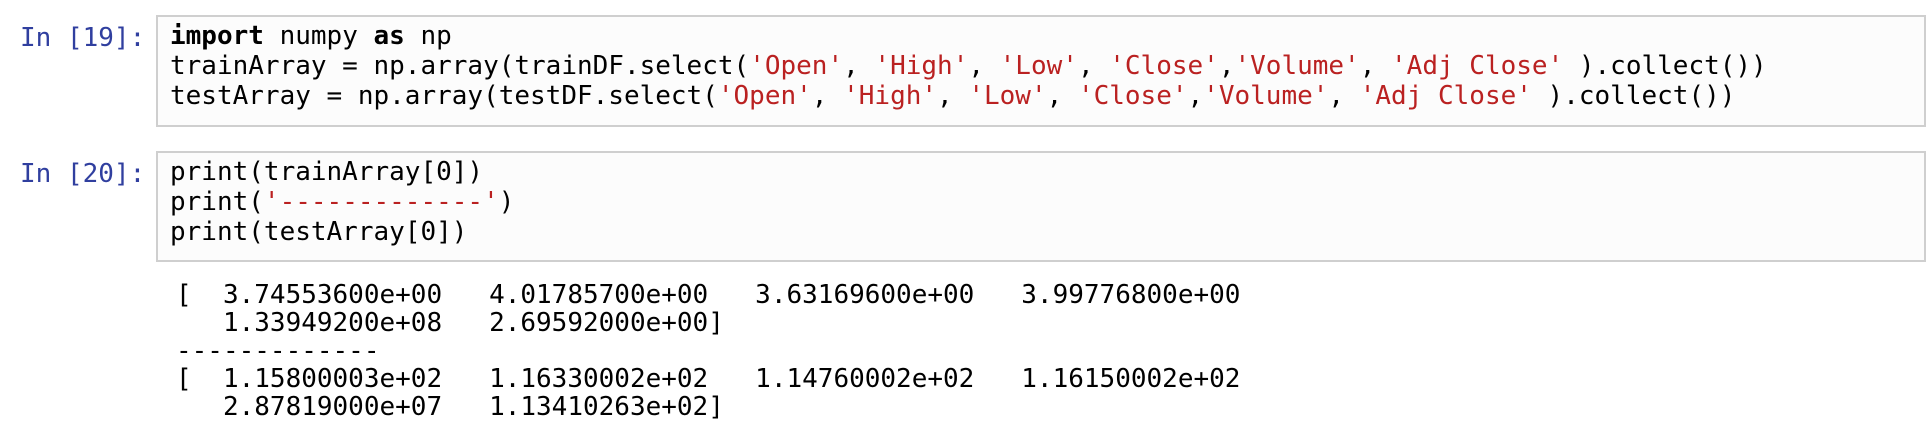  Describe the element at coordinates (428, 36) in the screenshot. I see `code-token: np` at that location.